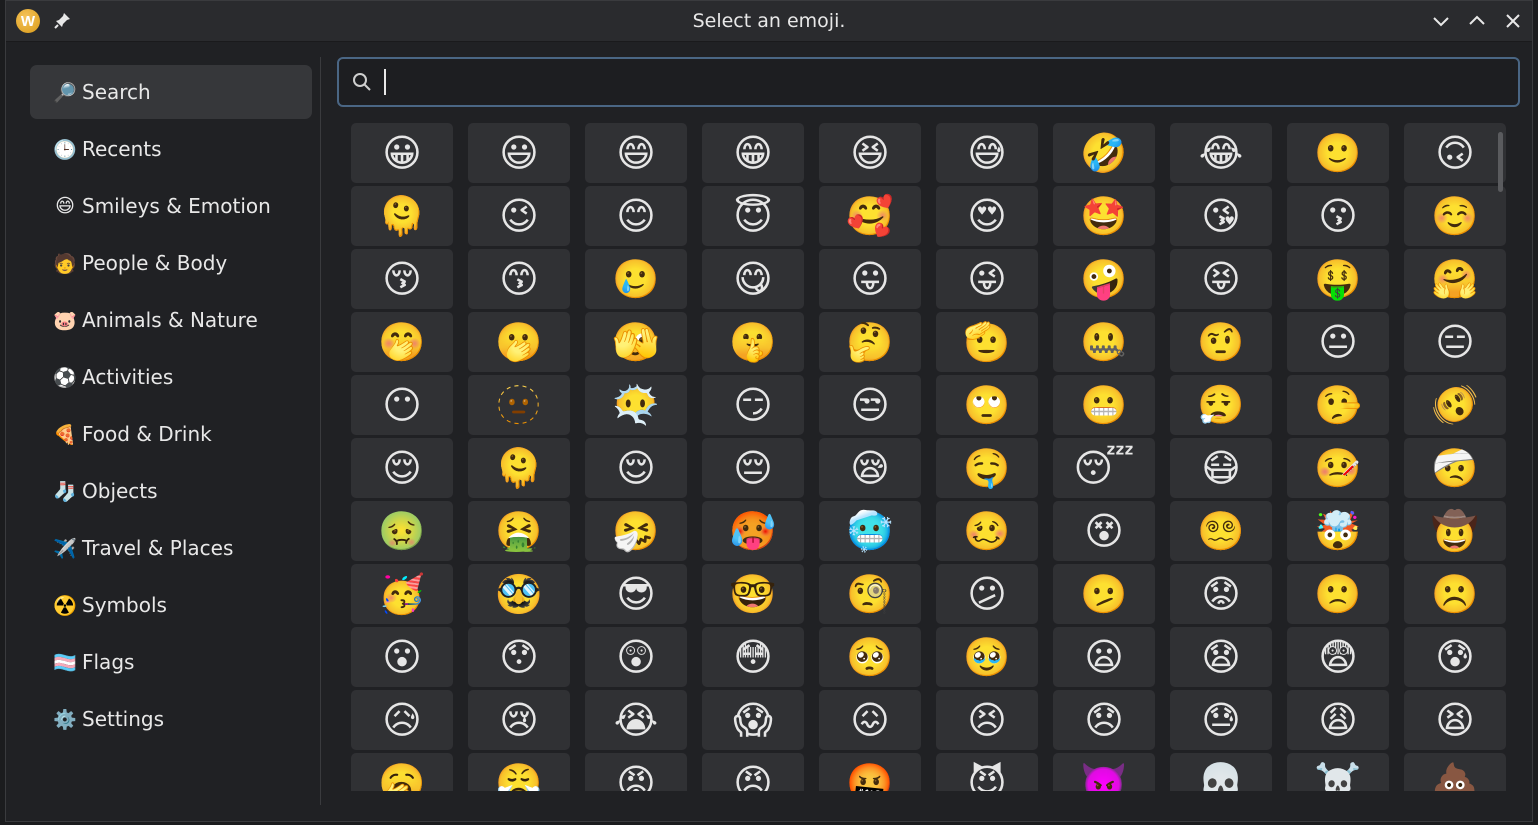 The image size is (1538, 825). I want to click on emoji-cell: 🤨, so click(1221, 342).